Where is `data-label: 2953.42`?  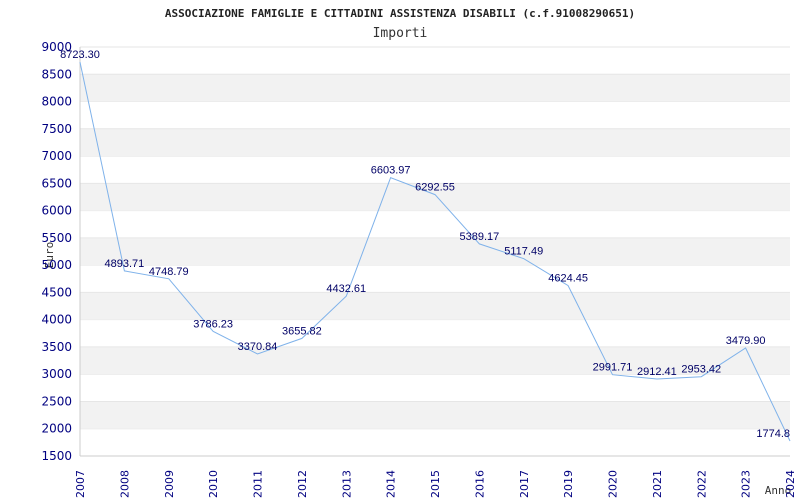 data-label: 2953.42 is located at coordinates (701, 370).